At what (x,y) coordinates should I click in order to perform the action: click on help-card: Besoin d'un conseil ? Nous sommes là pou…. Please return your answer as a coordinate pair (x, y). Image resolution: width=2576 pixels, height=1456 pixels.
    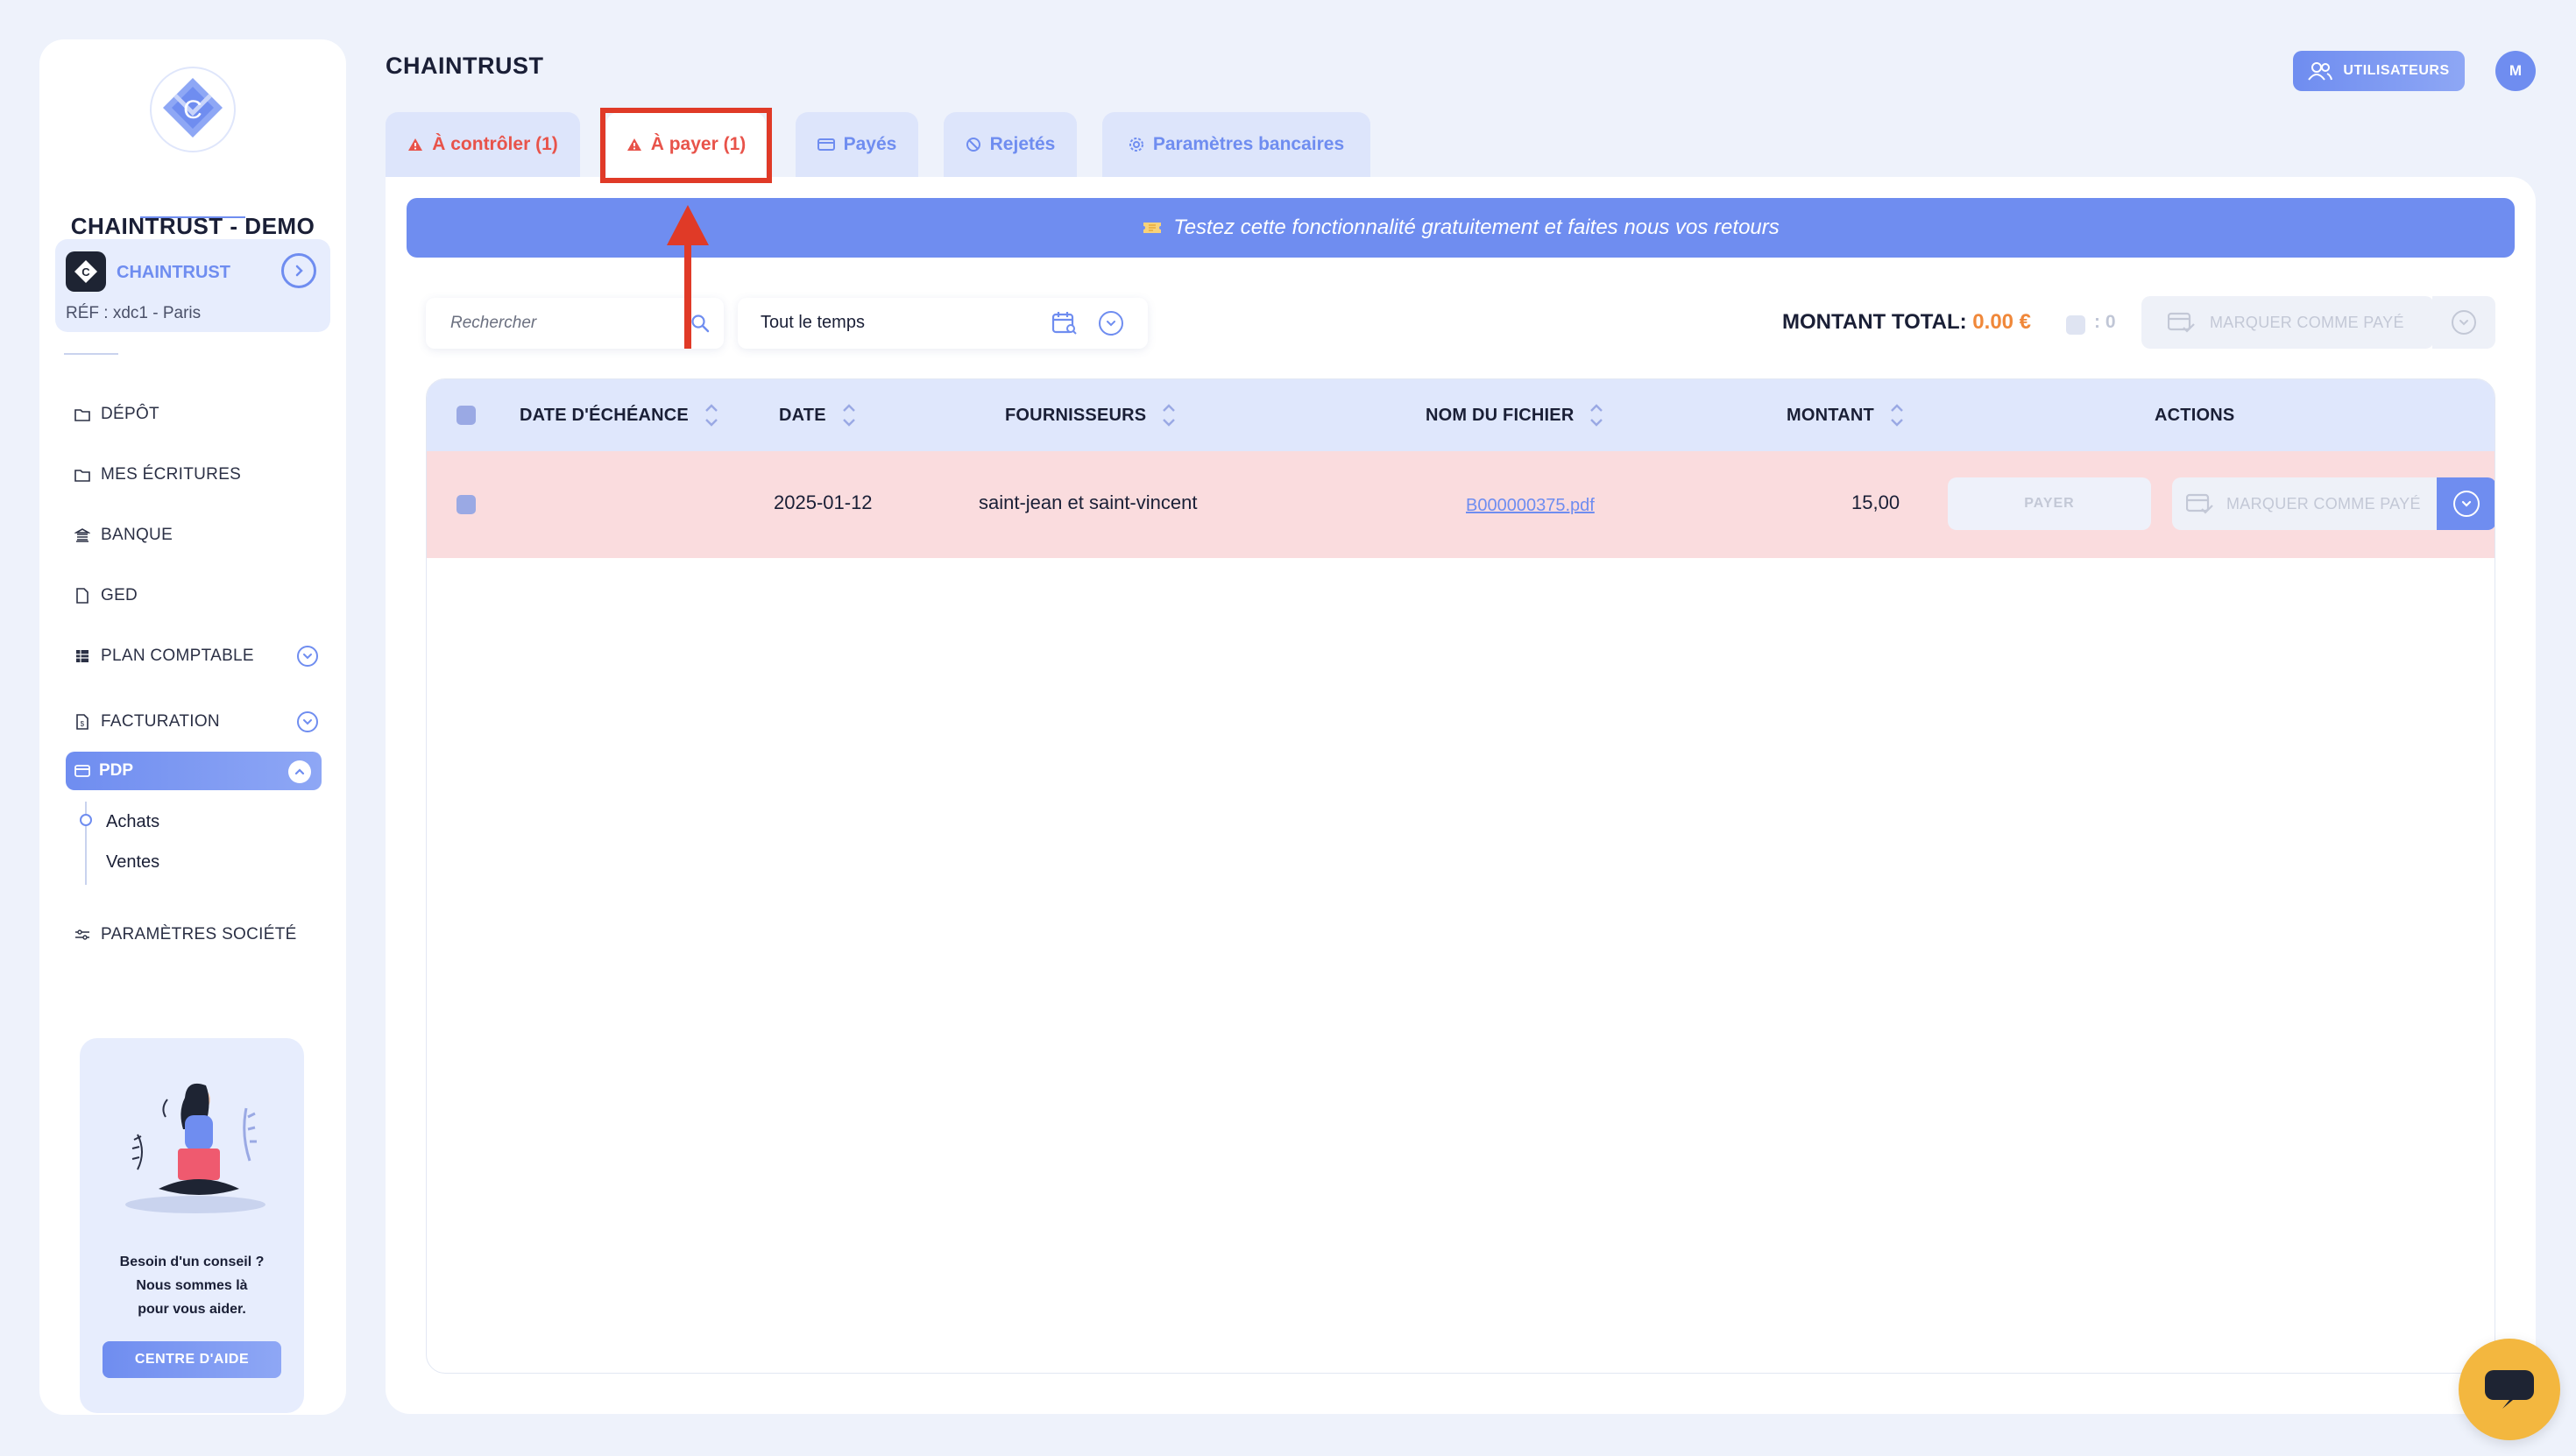
    Looking at the image, I should click on (192, 1225).